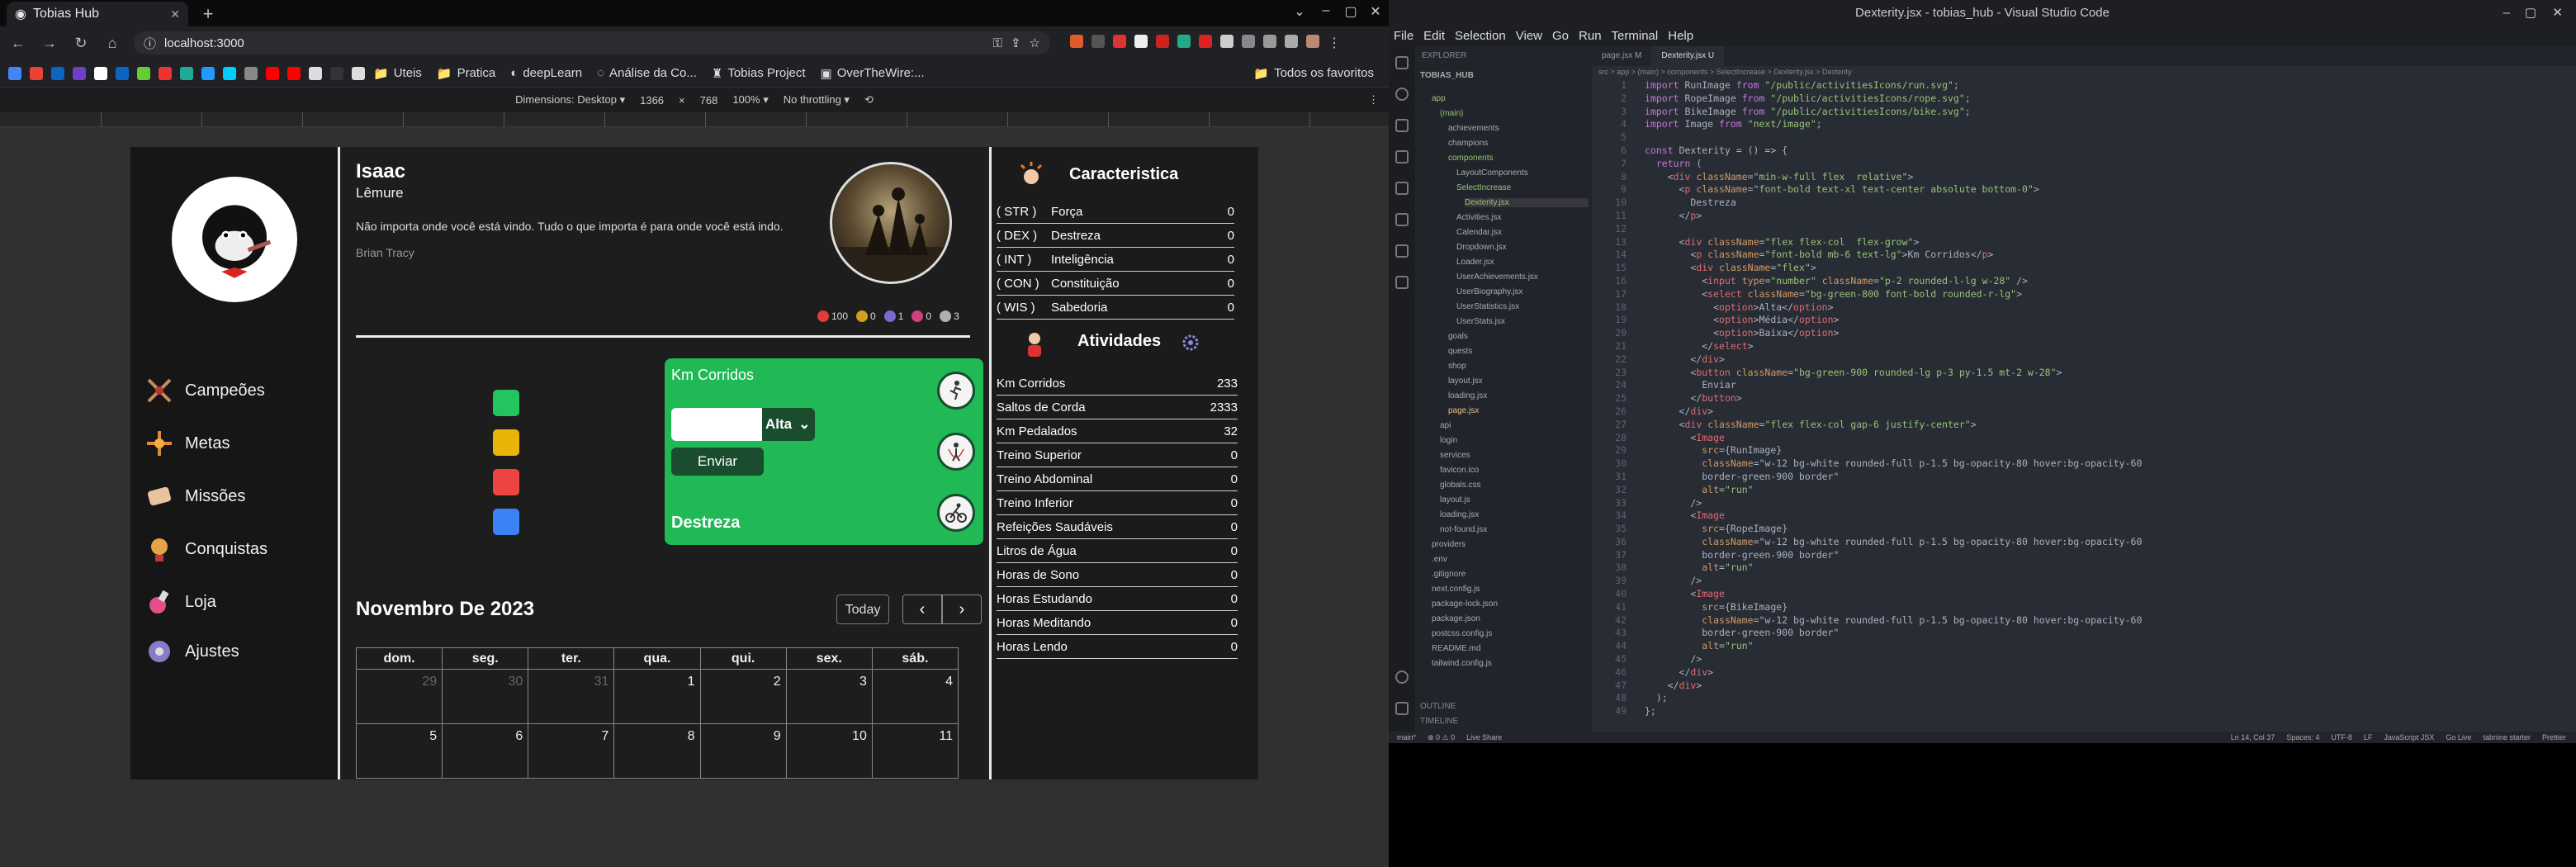 This screenshot has width=2576, height=867. Describe the element at coordinates (399, 751) in the screenshot. I see `calendar-day: 5` at that location.